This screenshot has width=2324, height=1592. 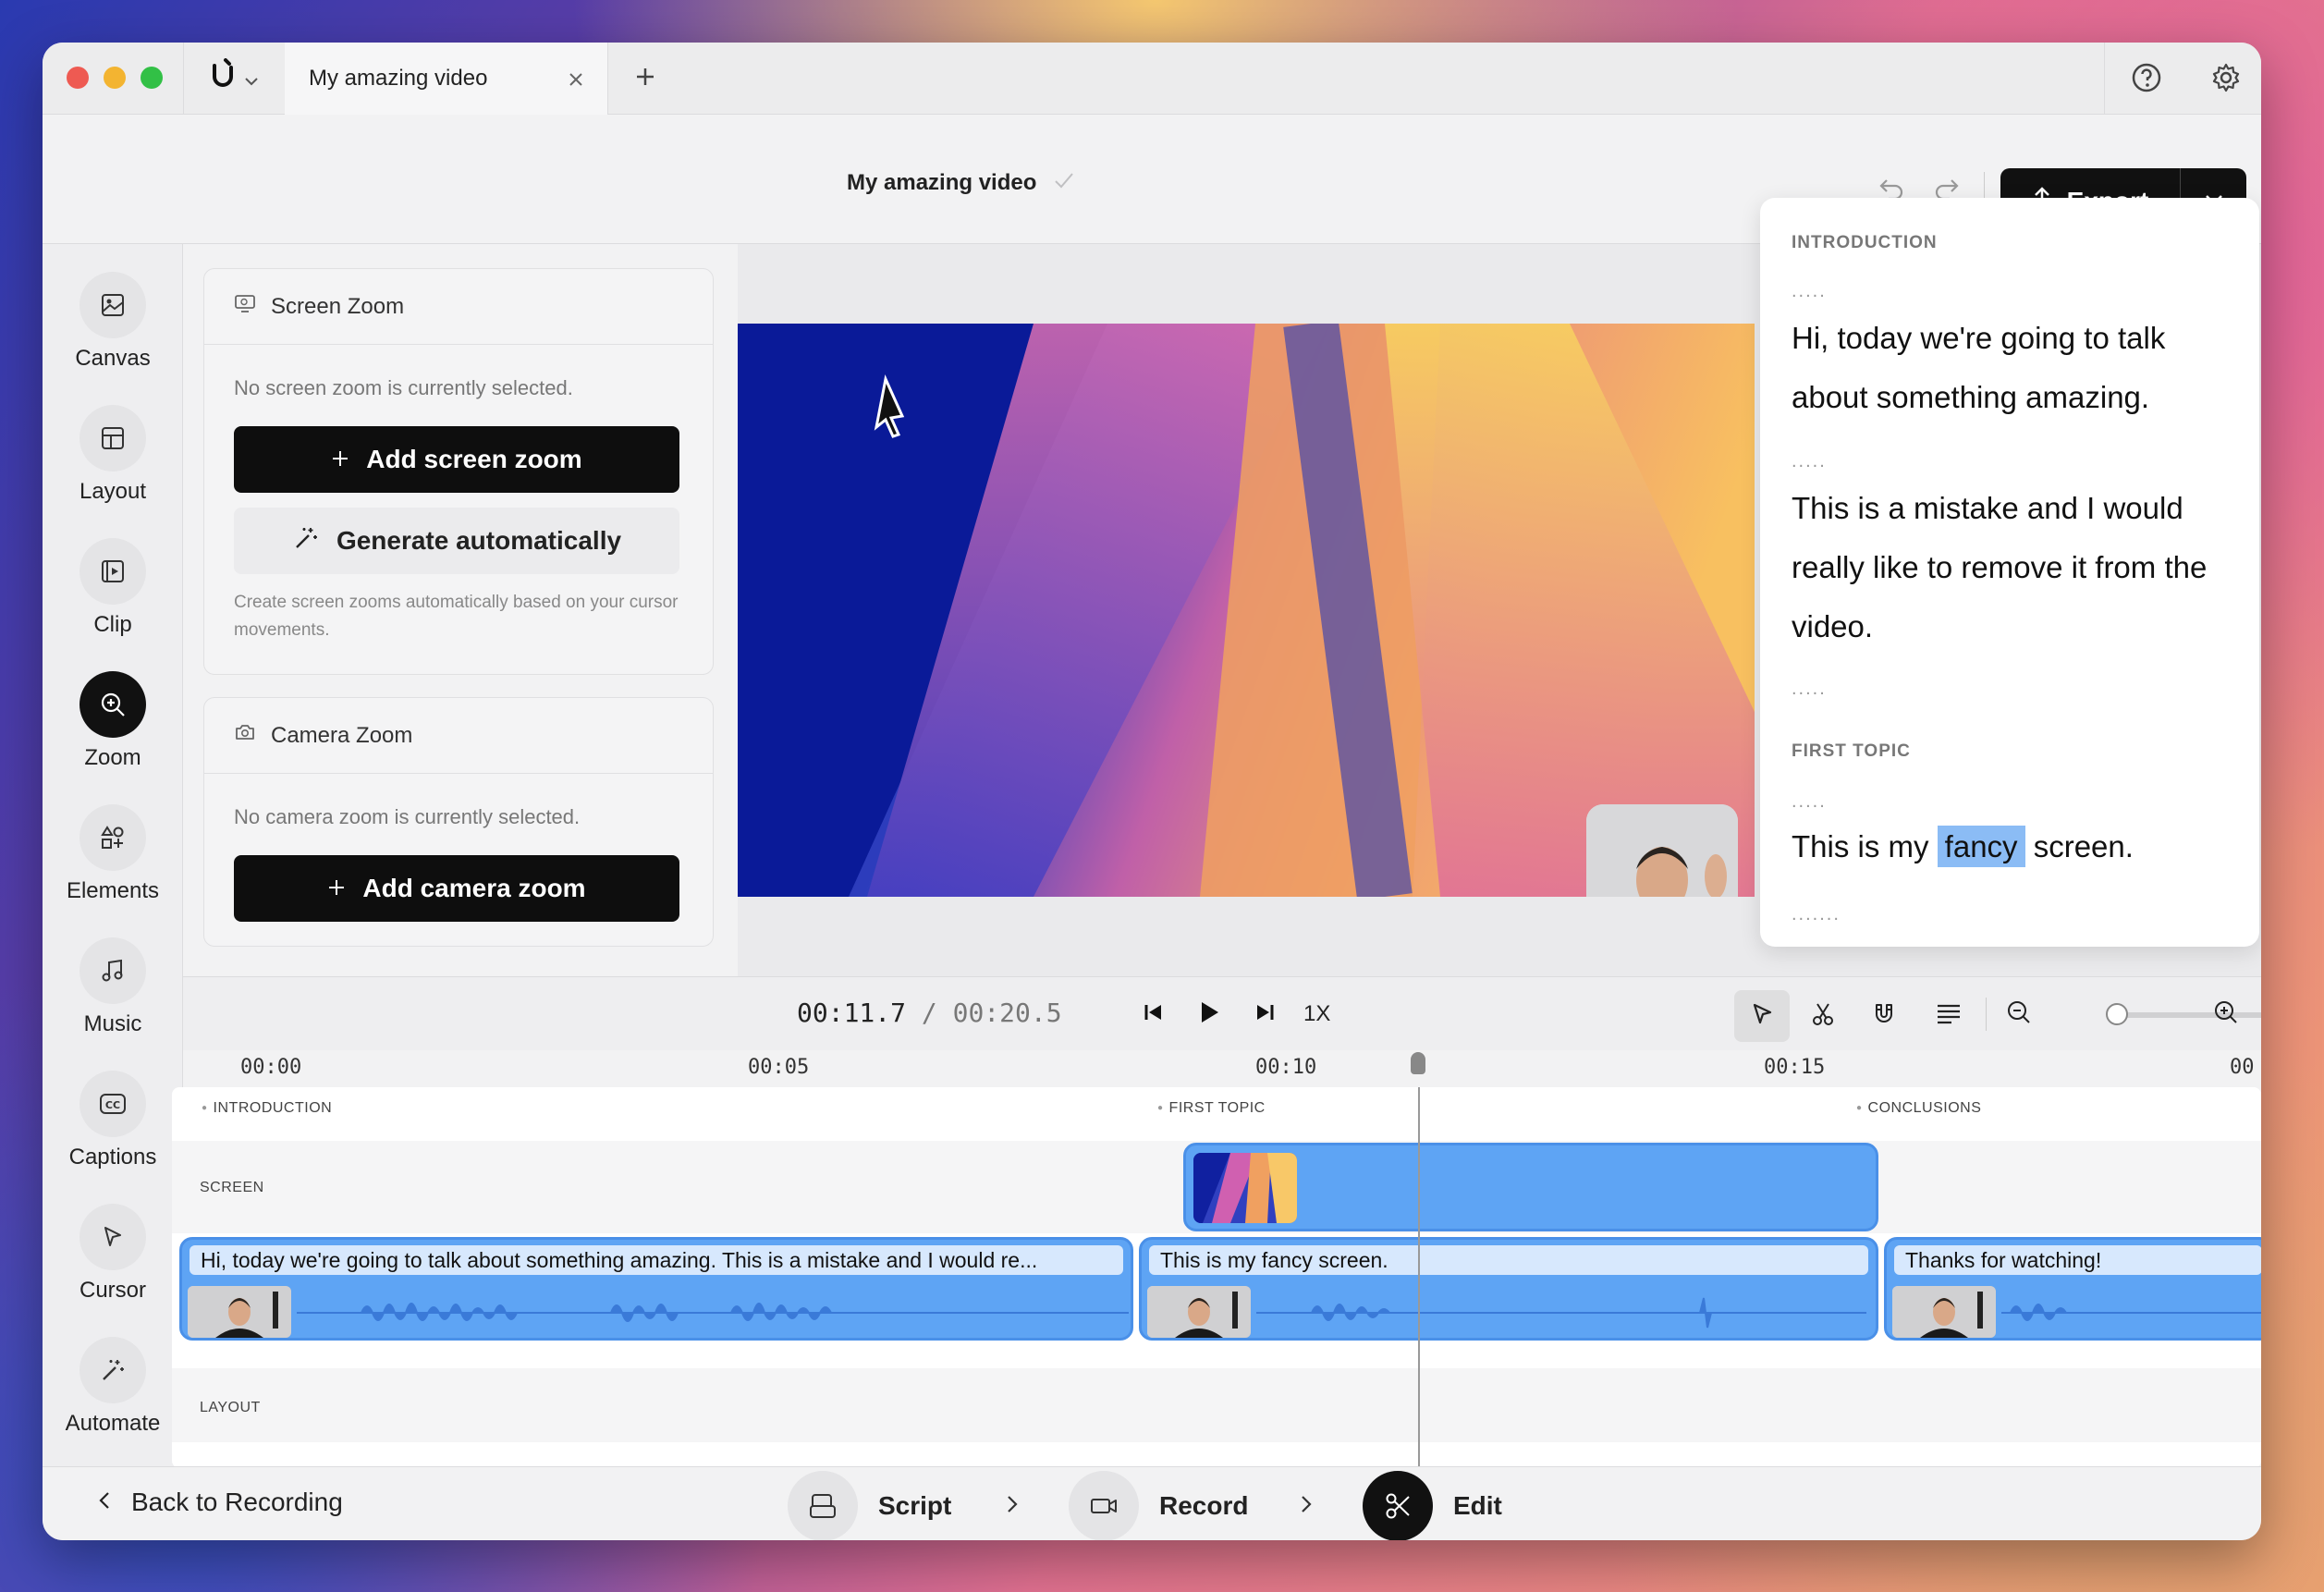 I want to click on ruler-tick: 00:10, so click(x=1286, y=1067).